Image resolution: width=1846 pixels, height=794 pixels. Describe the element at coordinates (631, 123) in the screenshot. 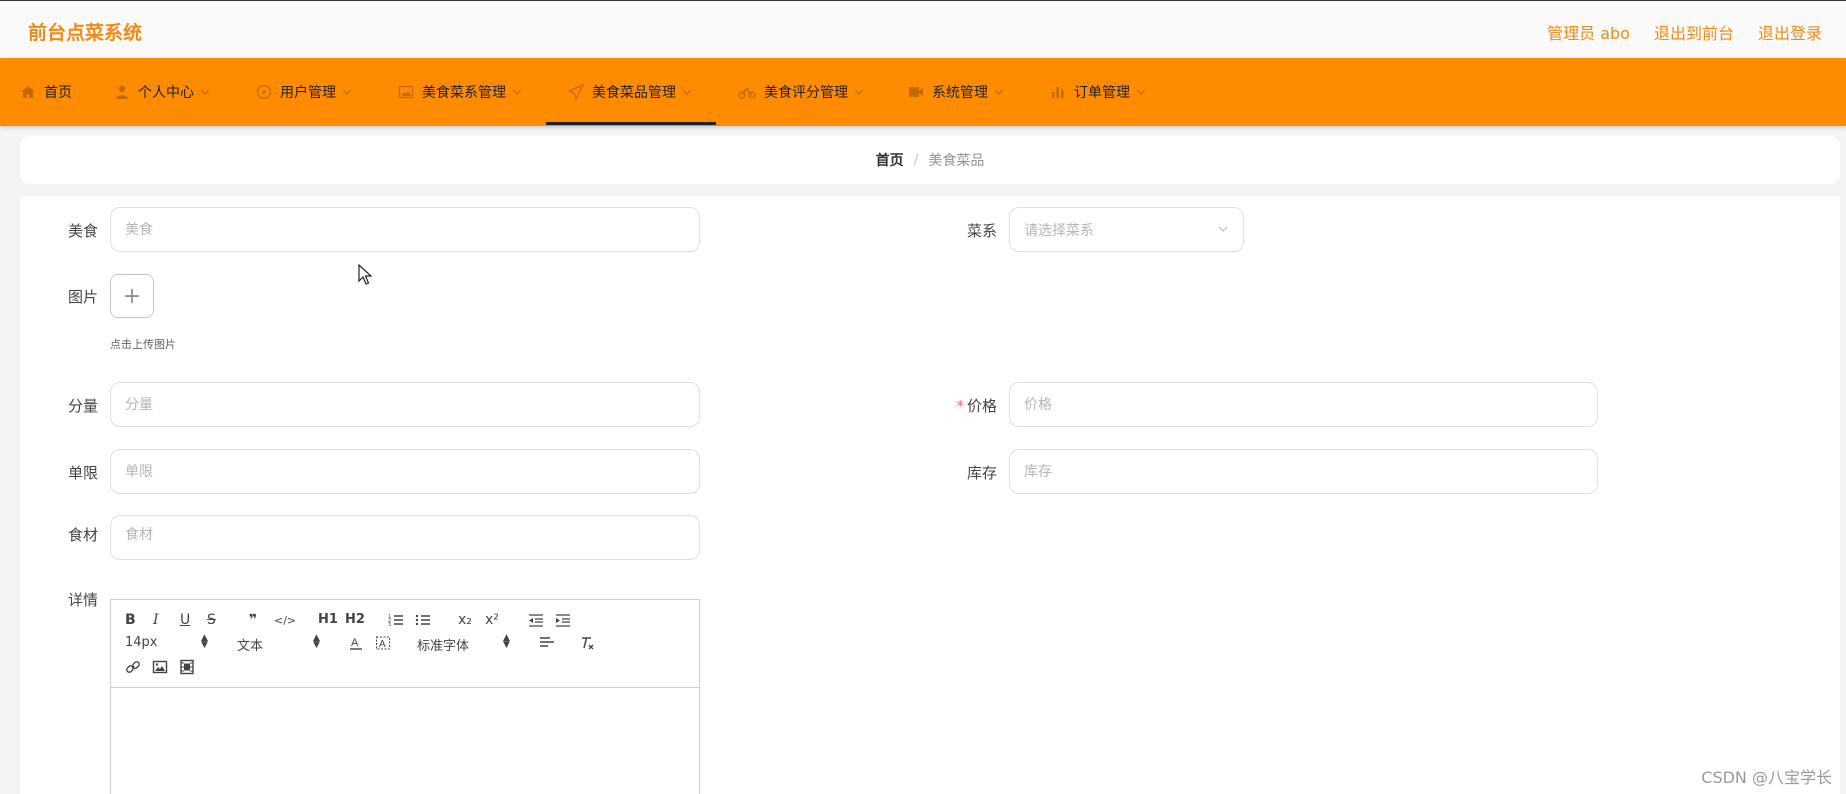

I see `active-nav-indicator` at that location.